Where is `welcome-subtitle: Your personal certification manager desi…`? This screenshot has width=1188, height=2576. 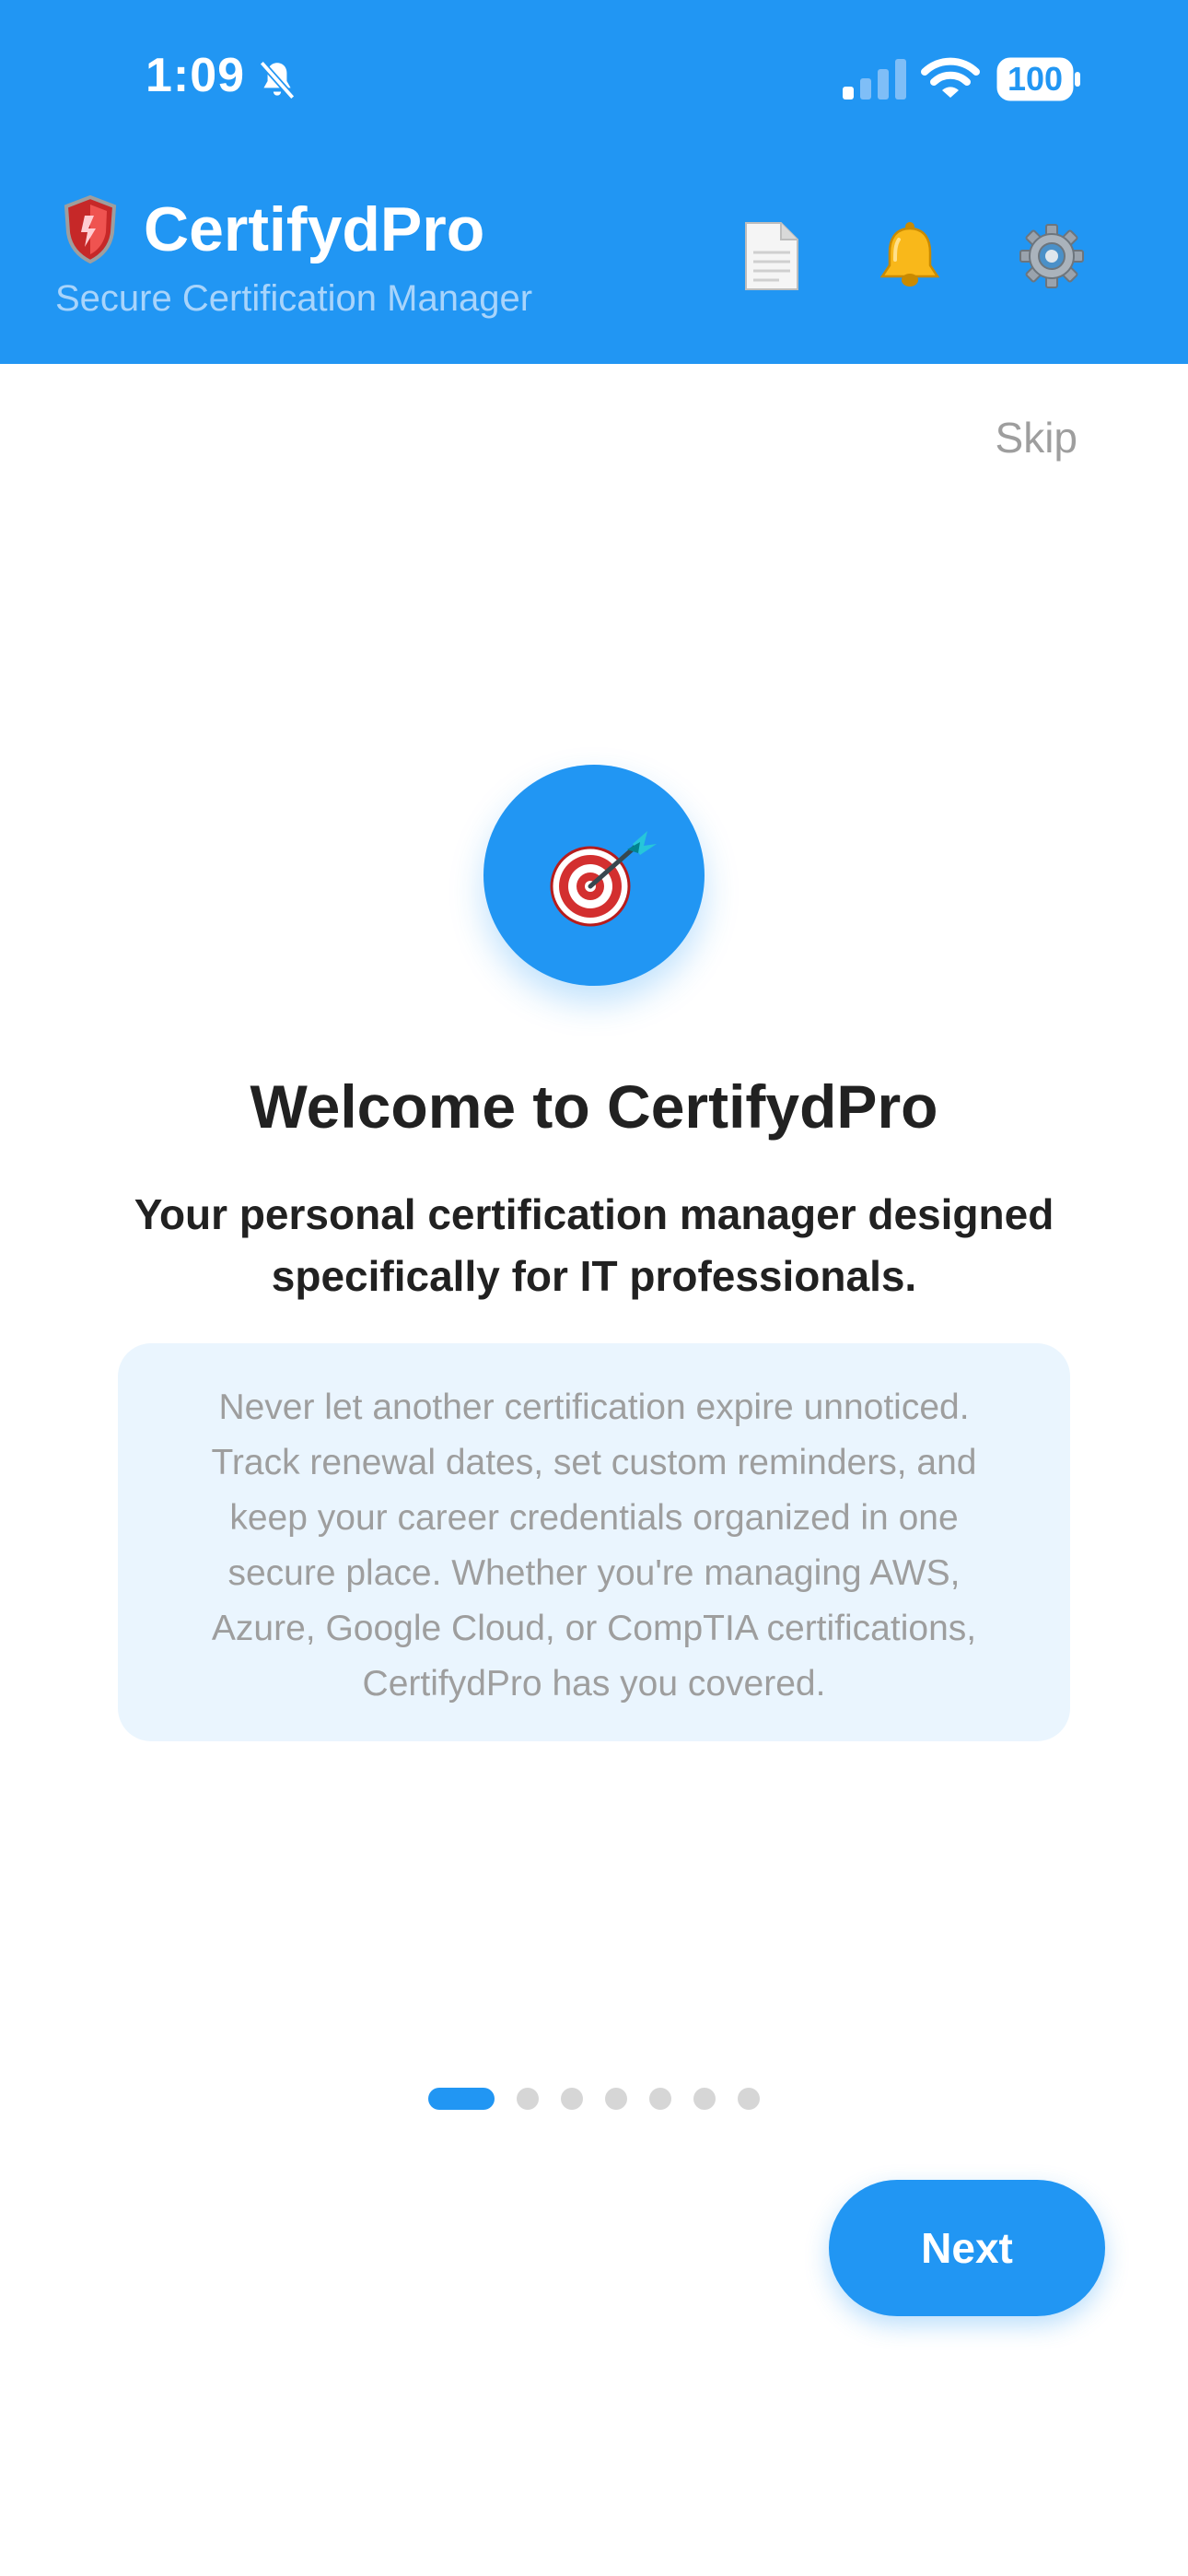 welcome-subtitle: Your personal certification manager desi… is located at coordinates (594, 1245).